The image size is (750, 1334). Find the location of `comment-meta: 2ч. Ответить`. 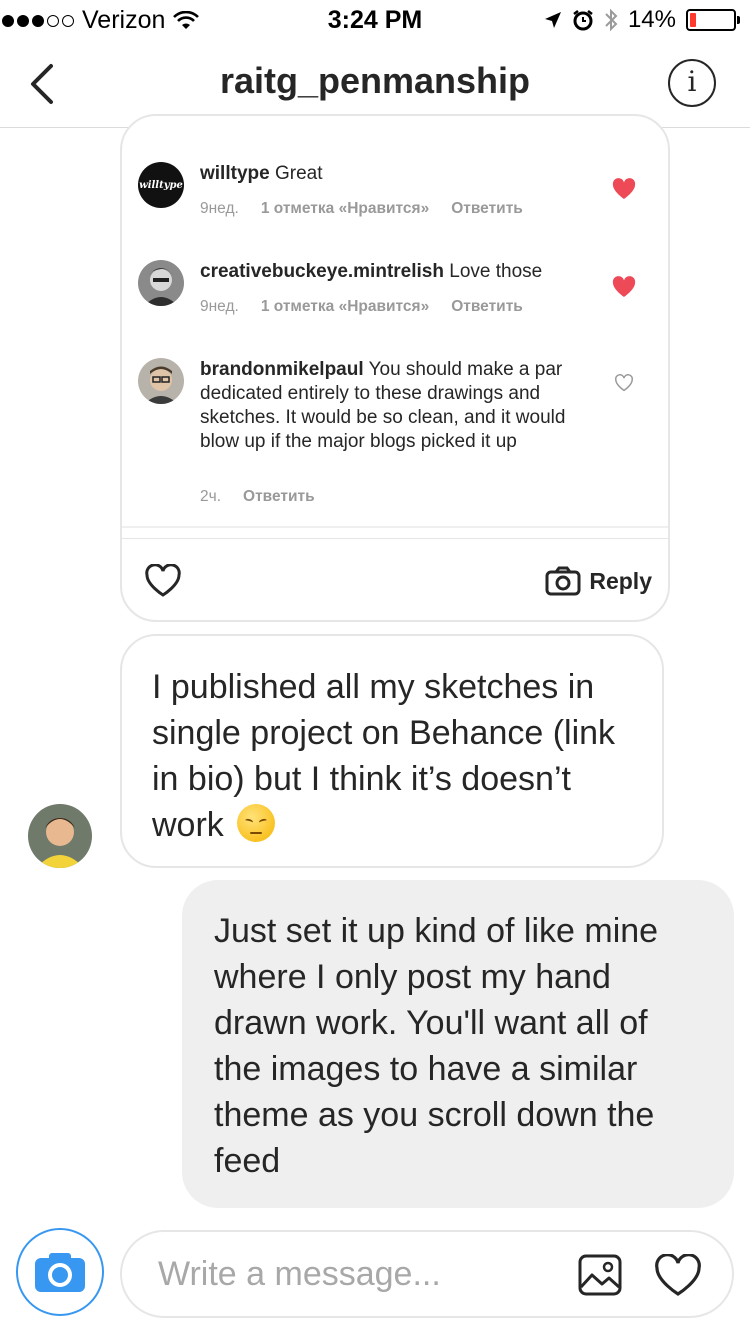

comment-meta: 2ч. Ответить is located at coordinates (268, 497).